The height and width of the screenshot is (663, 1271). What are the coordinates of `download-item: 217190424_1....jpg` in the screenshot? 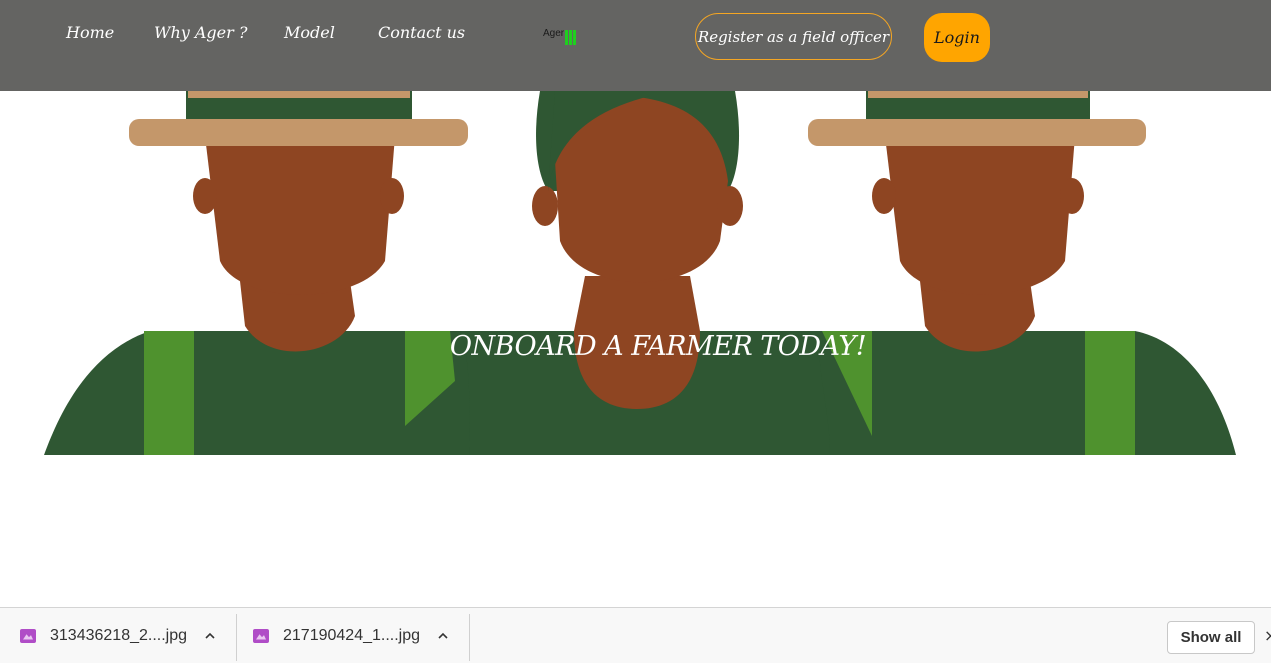 It's located at (350, 635).